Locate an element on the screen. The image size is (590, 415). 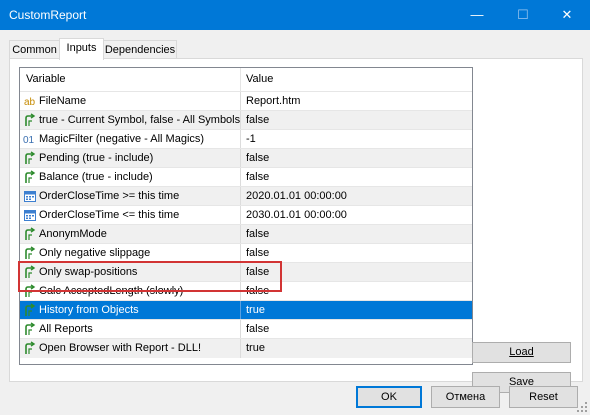
variable-cell: OrderCloseTime >= this time is located at coordinates (109, 196).